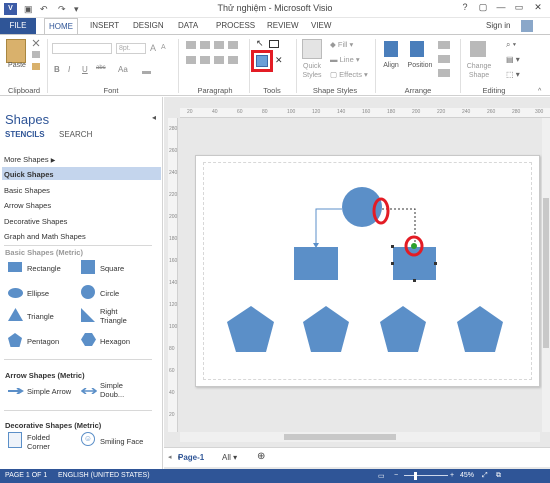  I want to click on zoom-slider-thumb, so click(415, 476).